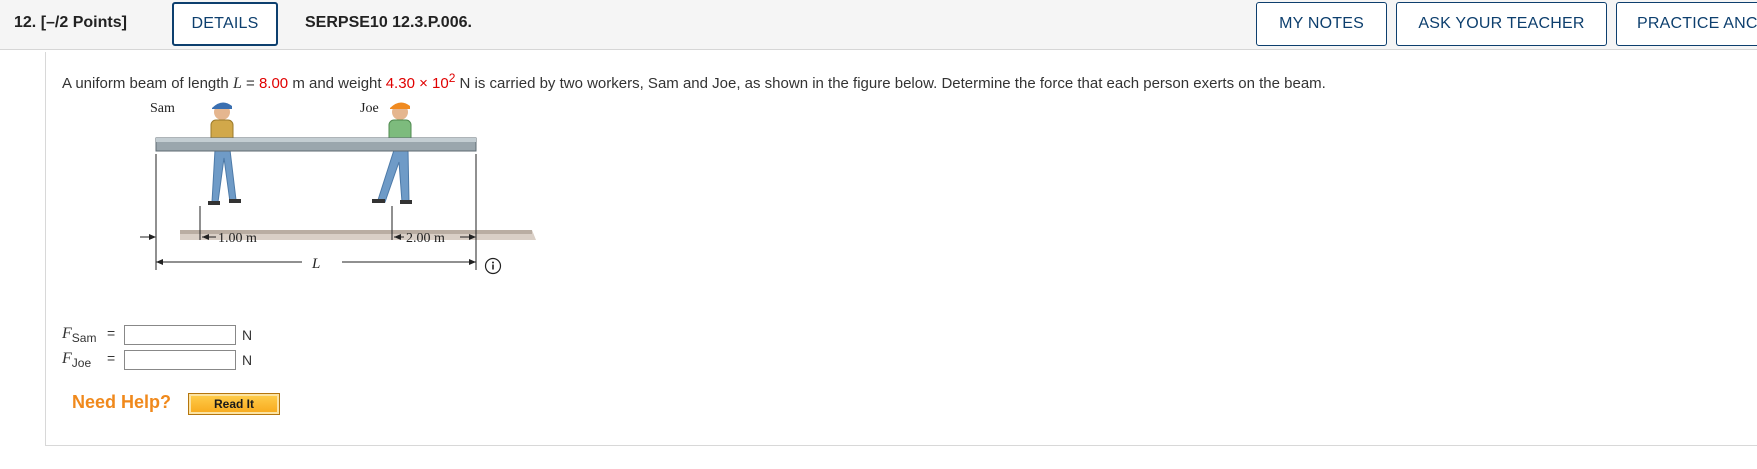 Image resolution: width=1757 pixels, height=469 pixels. Describe the element at coordinates (1501, 24) in the screenshot. I see `ask-teacher-button: ASK YOUR TEACHER` at that location.